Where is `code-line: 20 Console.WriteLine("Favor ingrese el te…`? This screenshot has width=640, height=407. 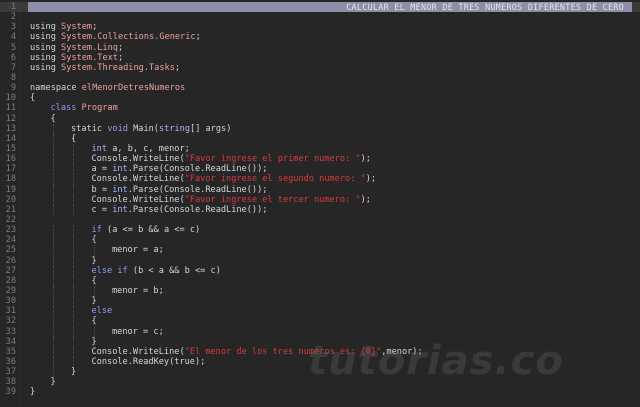
code-line: 20 Console.WriteLine("Favor ingrese el te… is located at coordinates (320, 199).